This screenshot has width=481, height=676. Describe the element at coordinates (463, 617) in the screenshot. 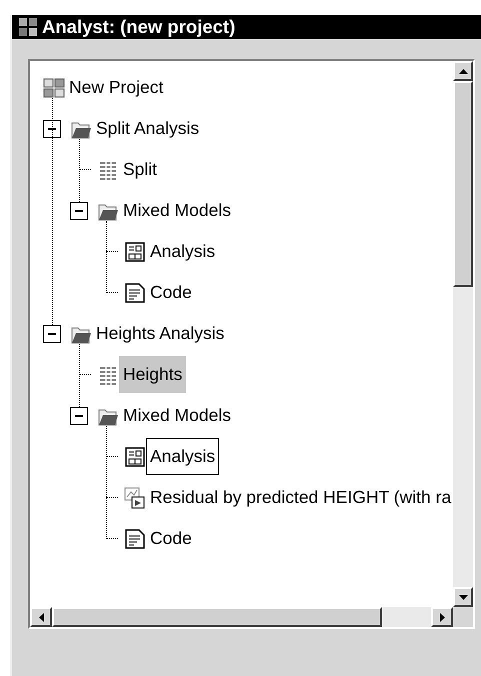

I see `scrollbar-corner` at that location.